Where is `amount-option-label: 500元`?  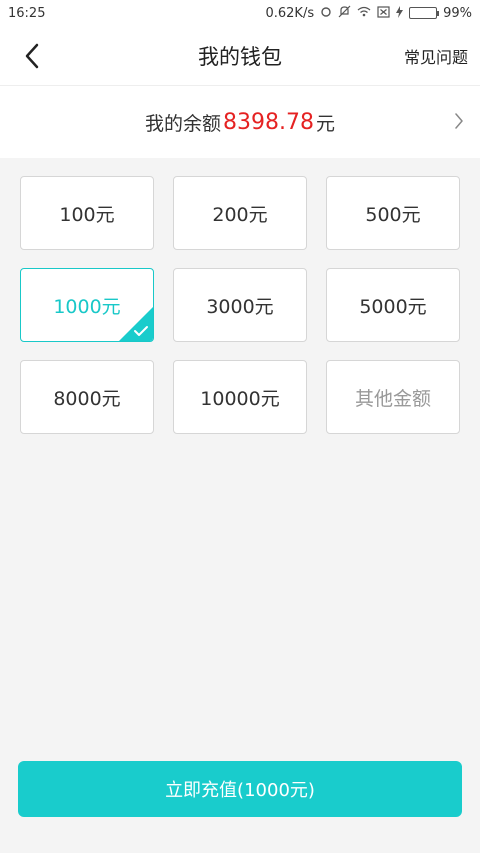 amount-option-label: 500元 is located at coordinates (393, 214).